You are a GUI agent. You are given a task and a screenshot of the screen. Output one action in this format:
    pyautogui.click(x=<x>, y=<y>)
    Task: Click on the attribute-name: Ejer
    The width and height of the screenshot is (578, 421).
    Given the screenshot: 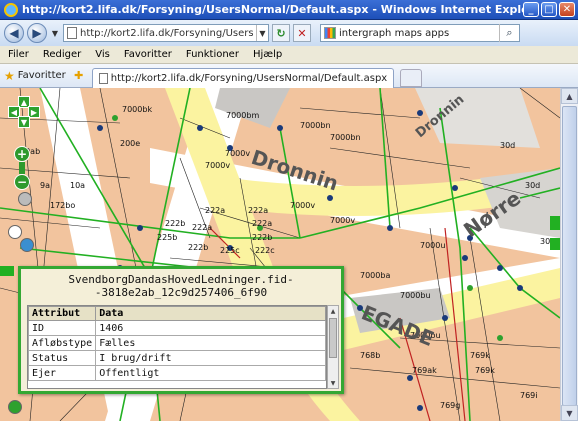 What is the action you would take?
    pyautogui.click(x=62, y=373)
    